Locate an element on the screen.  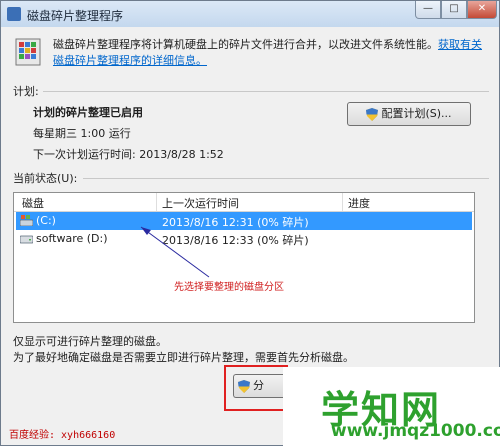
analyze-disk-label: 分 is located at coordinates (258, 385).